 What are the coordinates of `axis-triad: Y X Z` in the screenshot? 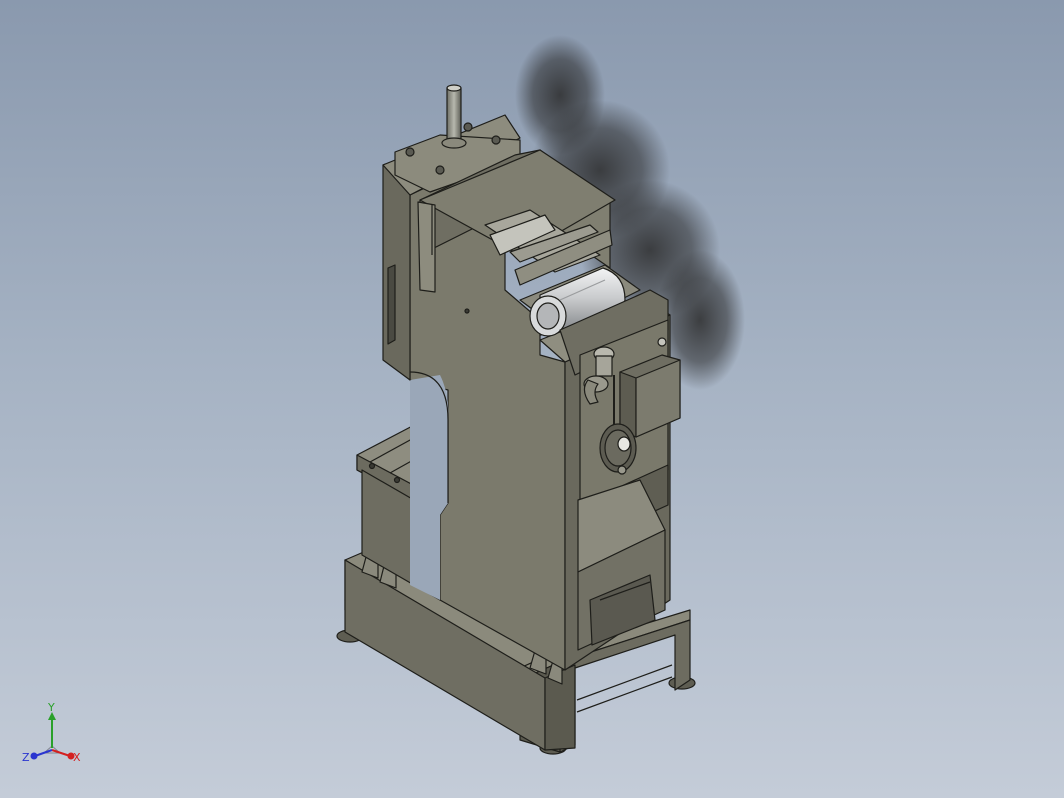 It's located at (53, 736).